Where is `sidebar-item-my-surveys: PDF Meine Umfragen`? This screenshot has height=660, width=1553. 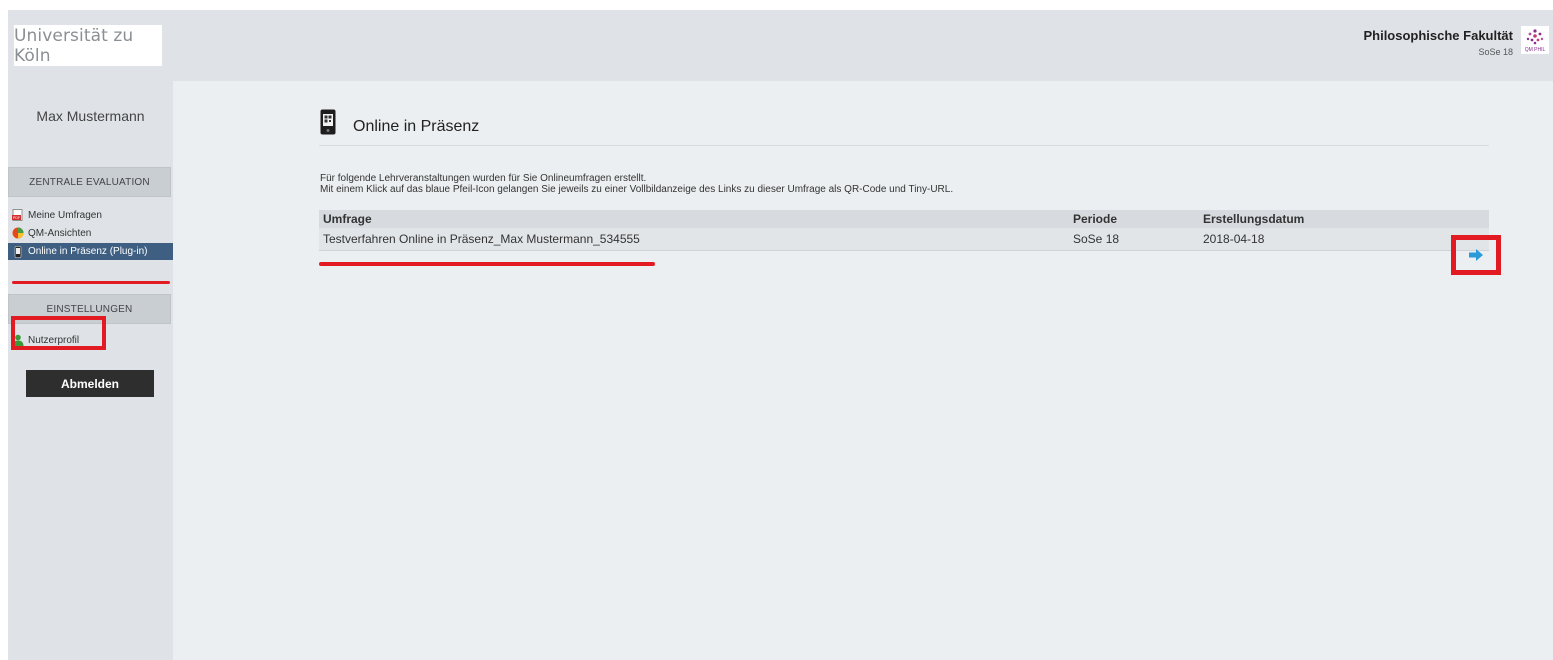
sidebar-item-my-surveys: PDF Meine Umfragen is located at coordinates (57, 215).